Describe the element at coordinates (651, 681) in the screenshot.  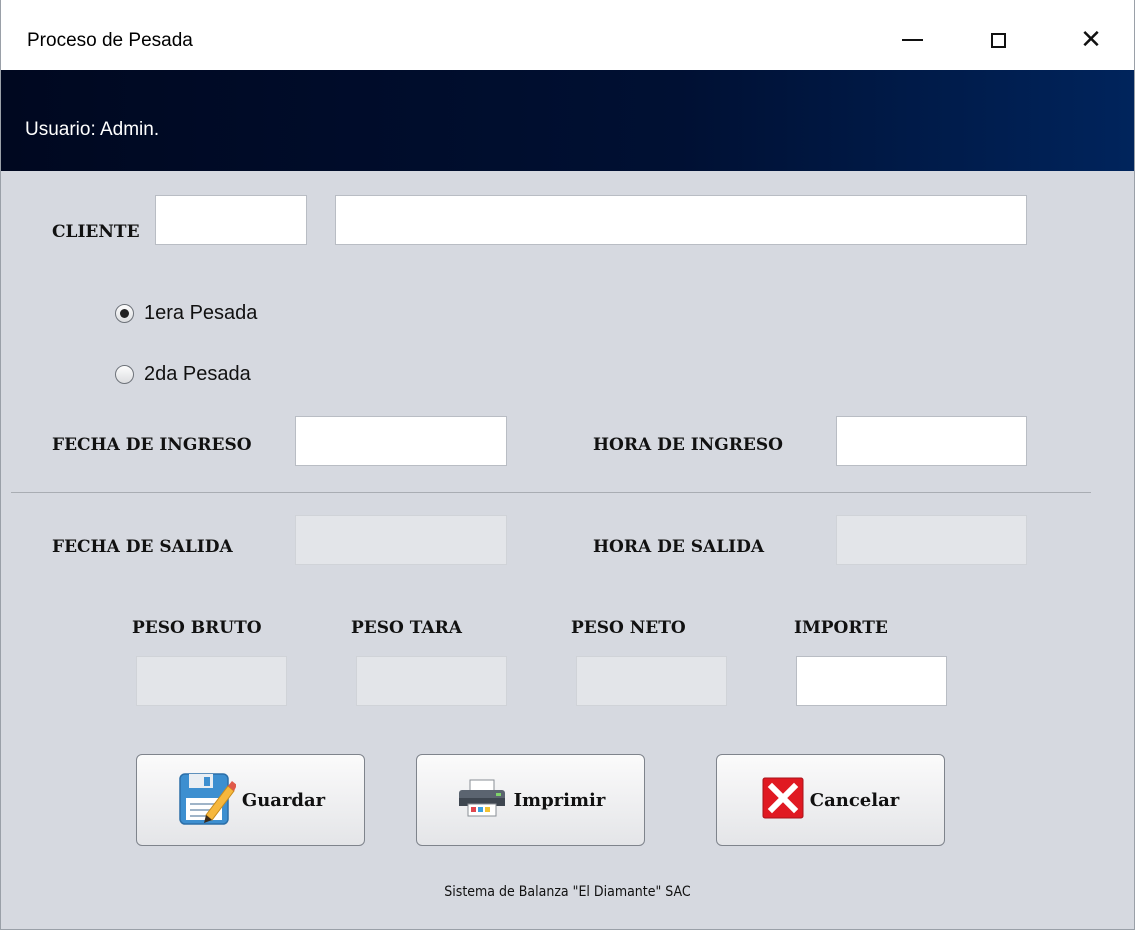
I see `peso-neto-input` at that location.